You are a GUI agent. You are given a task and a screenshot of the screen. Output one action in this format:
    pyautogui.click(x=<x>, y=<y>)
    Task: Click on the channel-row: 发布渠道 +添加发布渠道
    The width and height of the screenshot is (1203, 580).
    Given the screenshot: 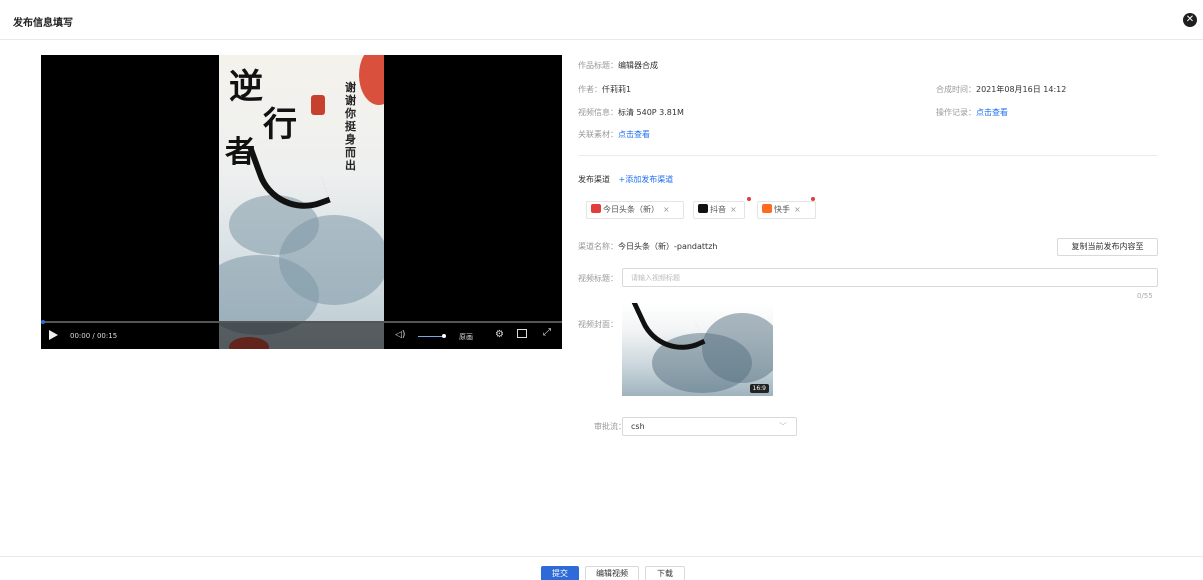 What is the action you would take?
    pyautogui.click(x=625, y=179)
    